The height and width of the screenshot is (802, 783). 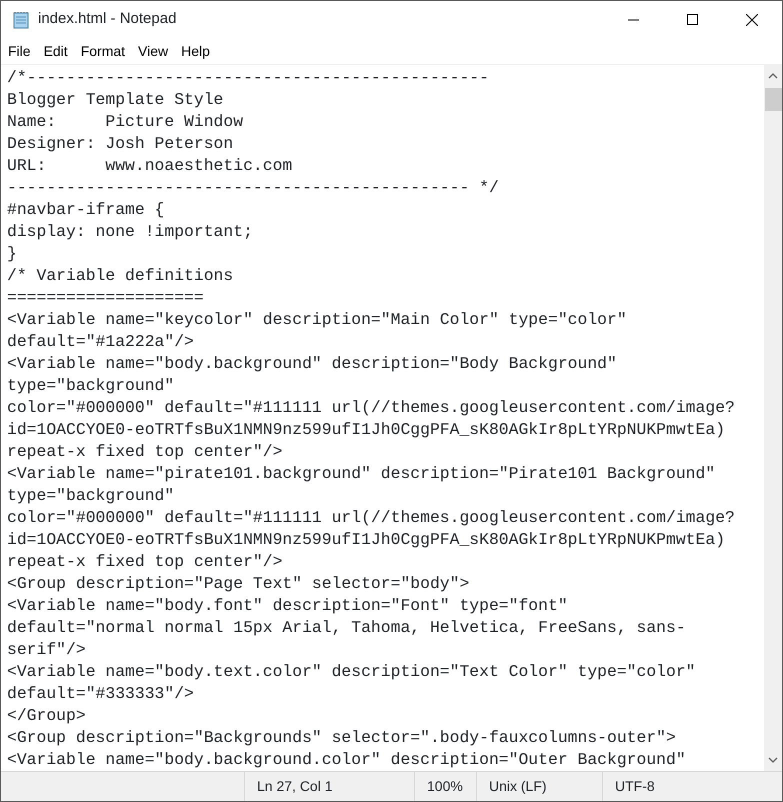 I want to click on menu-item: View, so click(x=152, y=51).